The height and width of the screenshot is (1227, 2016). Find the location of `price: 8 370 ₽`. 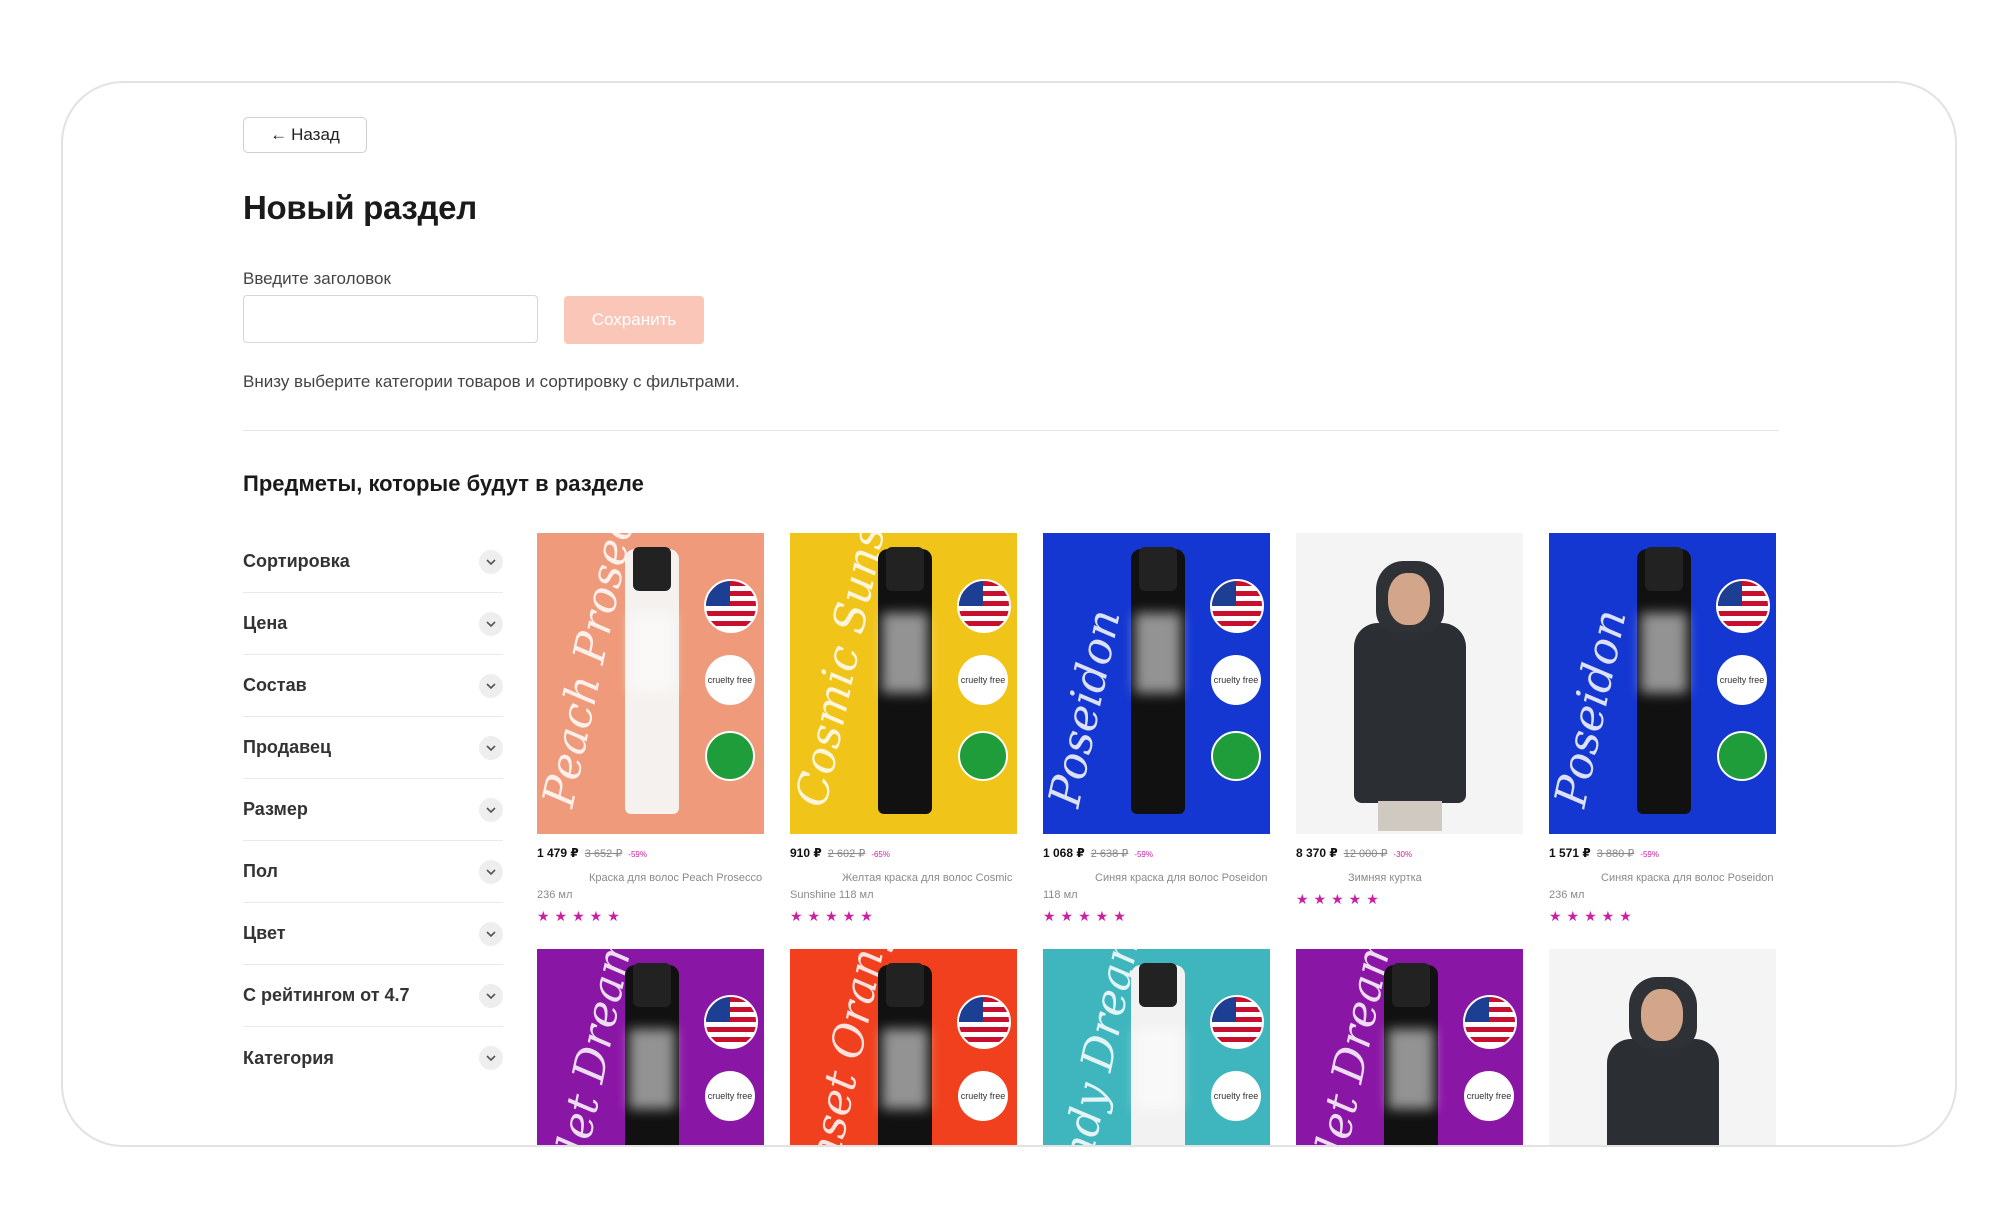

price: 8 370 ₽ is located at coordinates (1317, 853).